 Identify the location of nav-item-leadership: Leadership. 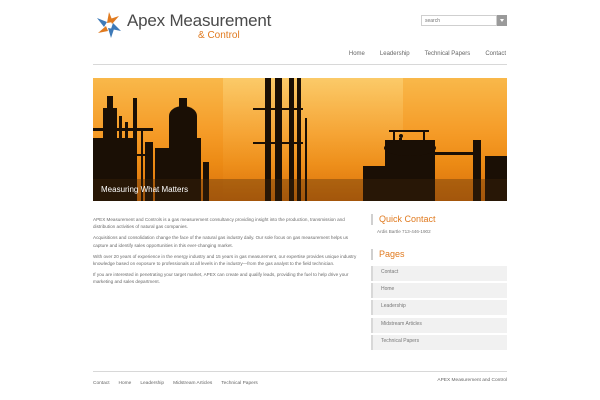
(387, 54).